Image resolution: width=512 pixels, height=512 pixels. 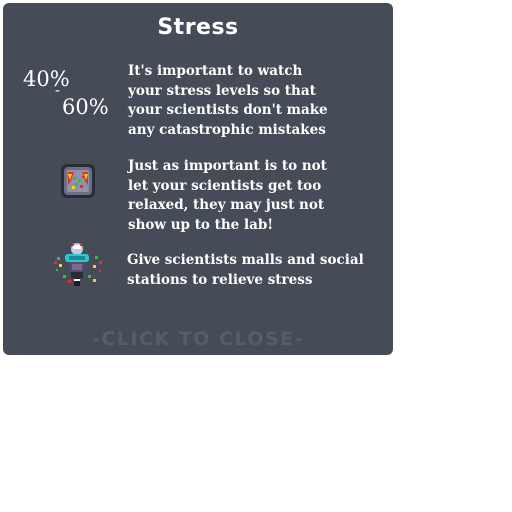 I want to click on stress-high-percent: 60%, so click(x=85, y=107).